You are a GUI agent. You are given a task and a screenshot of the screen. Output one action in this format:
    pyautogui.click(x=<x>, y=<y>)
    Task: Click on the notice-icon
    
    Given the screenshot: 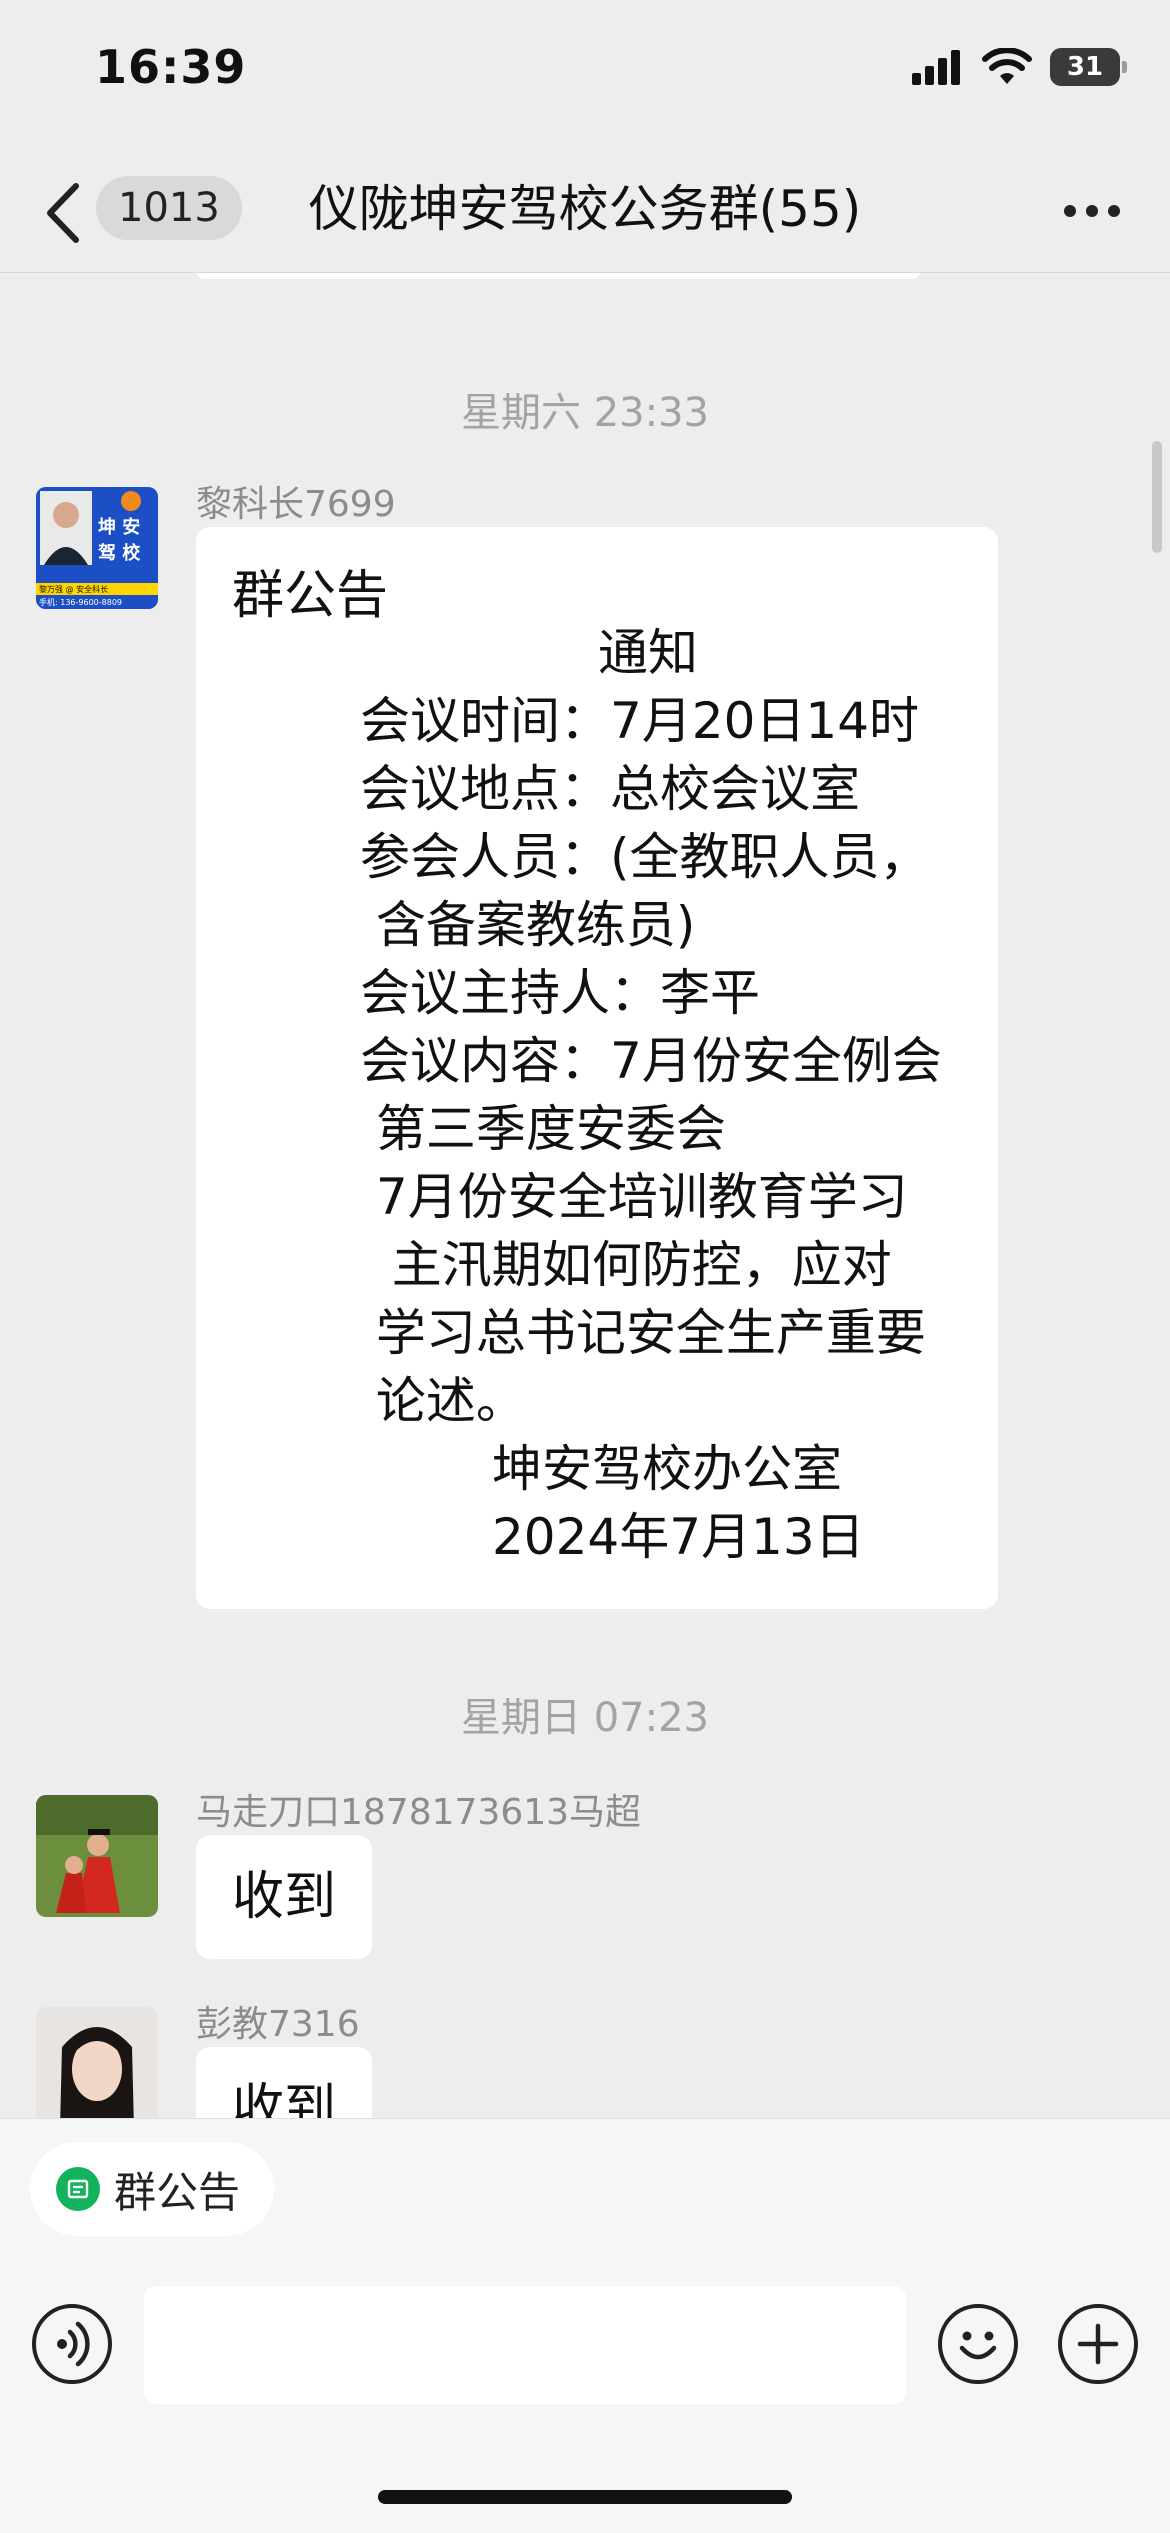 What is the action you would take?
    pyautogui.click(x=78, y=2189)
    